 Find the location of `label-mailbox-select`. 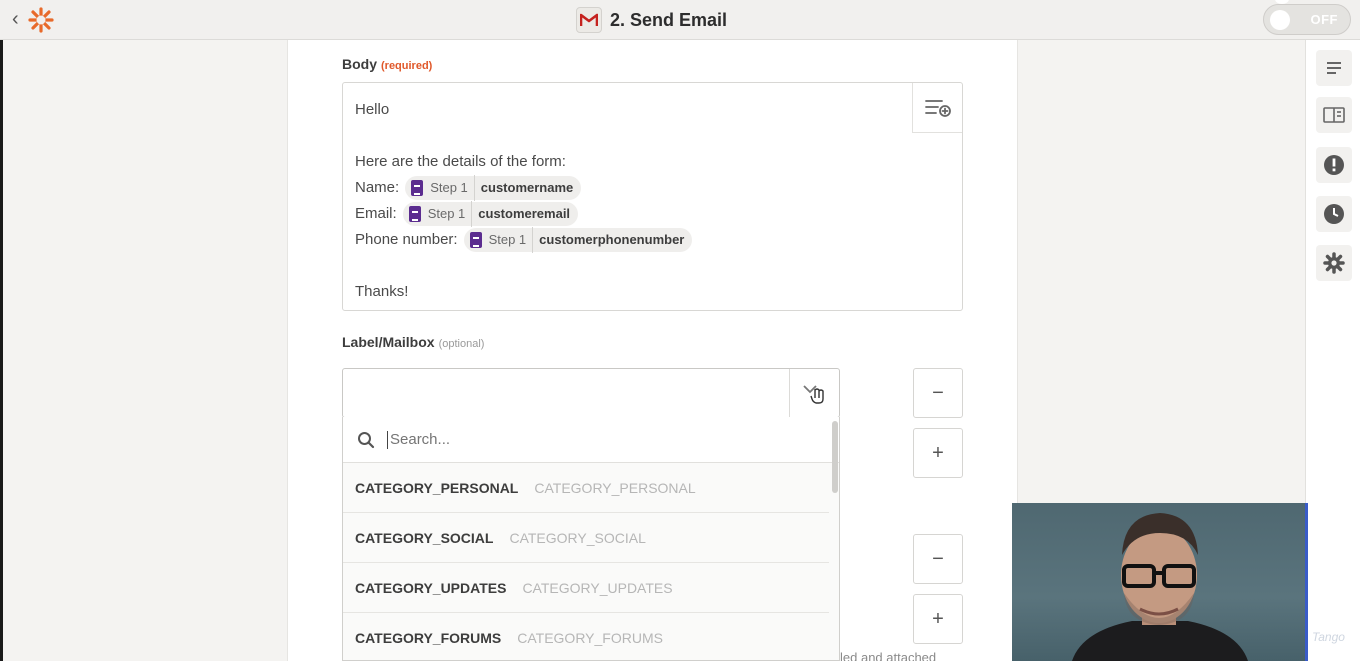

label-mailbox-select is located at coordinates (591, 393).